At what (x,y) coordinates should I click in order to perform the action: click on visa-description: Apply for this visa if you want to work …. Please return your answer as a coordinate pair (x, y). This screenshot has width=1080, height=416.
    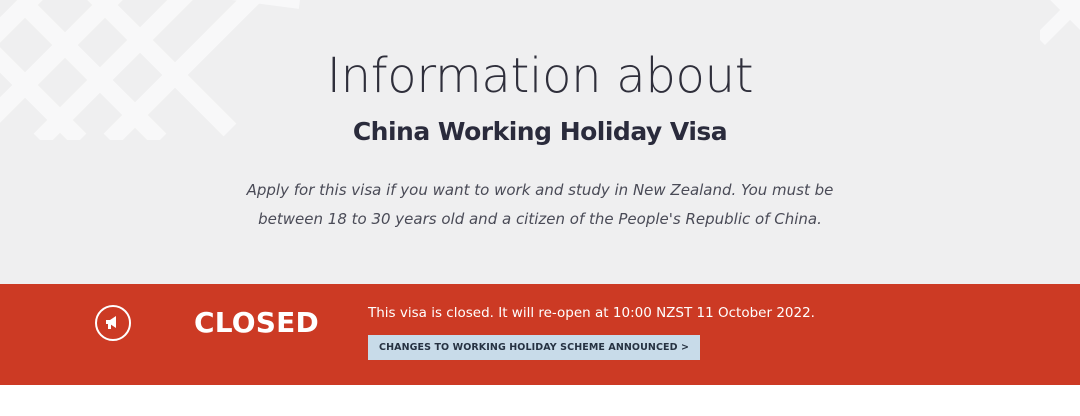
    Looking at the image, I should click on (540, 204).